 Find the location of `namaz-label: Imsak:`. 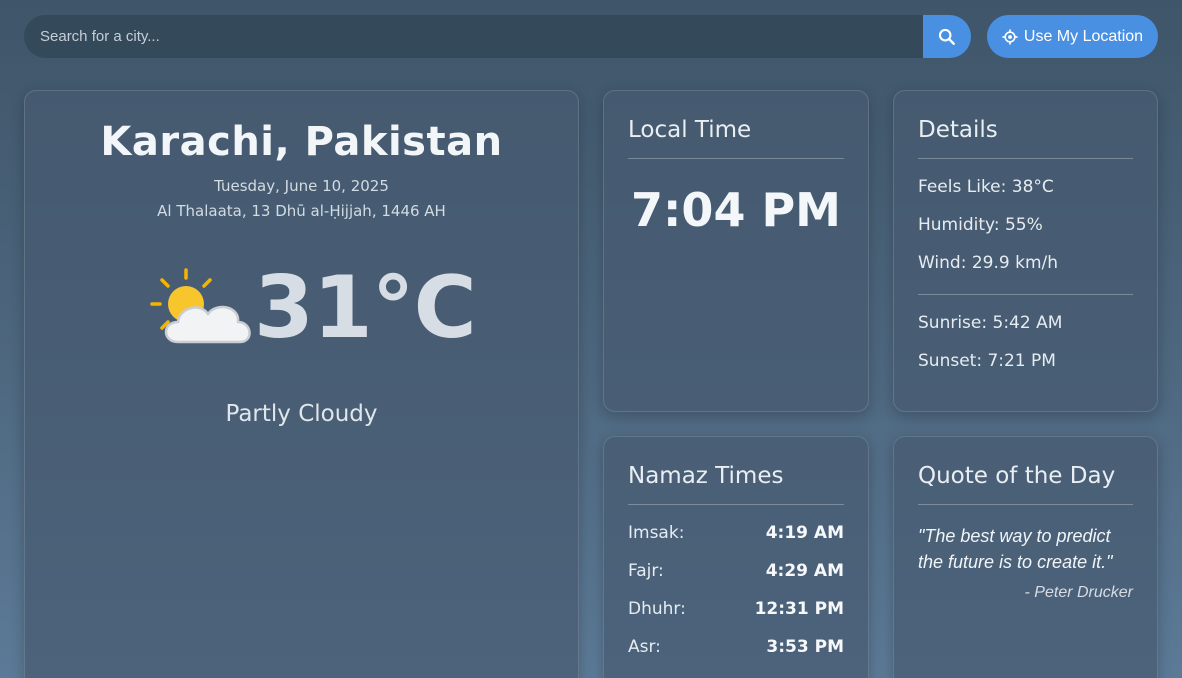

namaz-label: Imsak: is located at coordinates (656, 533).